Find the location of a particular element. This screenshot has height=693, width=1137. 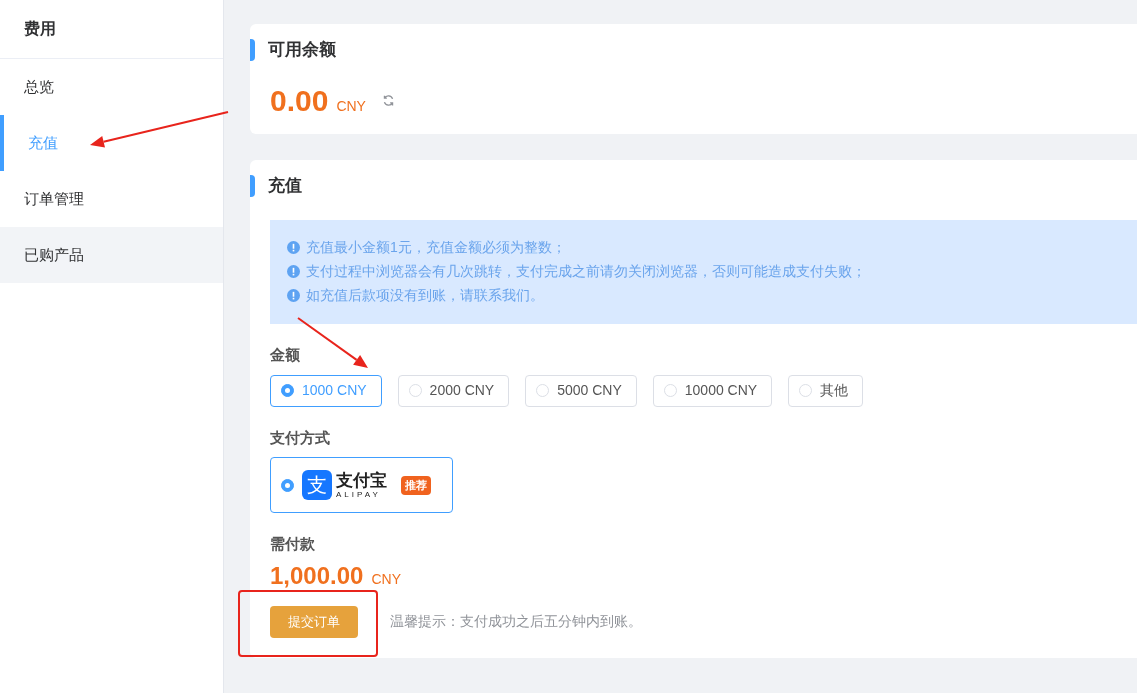

field-label: 需付款 is located at coordinates (293, 544).